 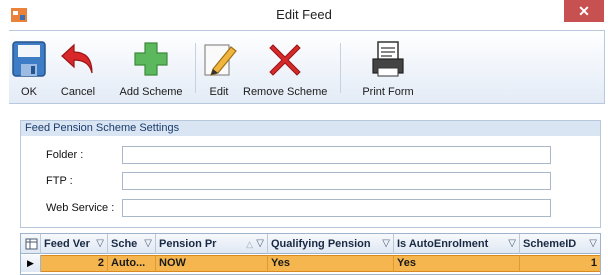 What do you see at coordinates (285, 60) in the screenshot?
I see `red-x-icon` at bounding box center [285, 60].